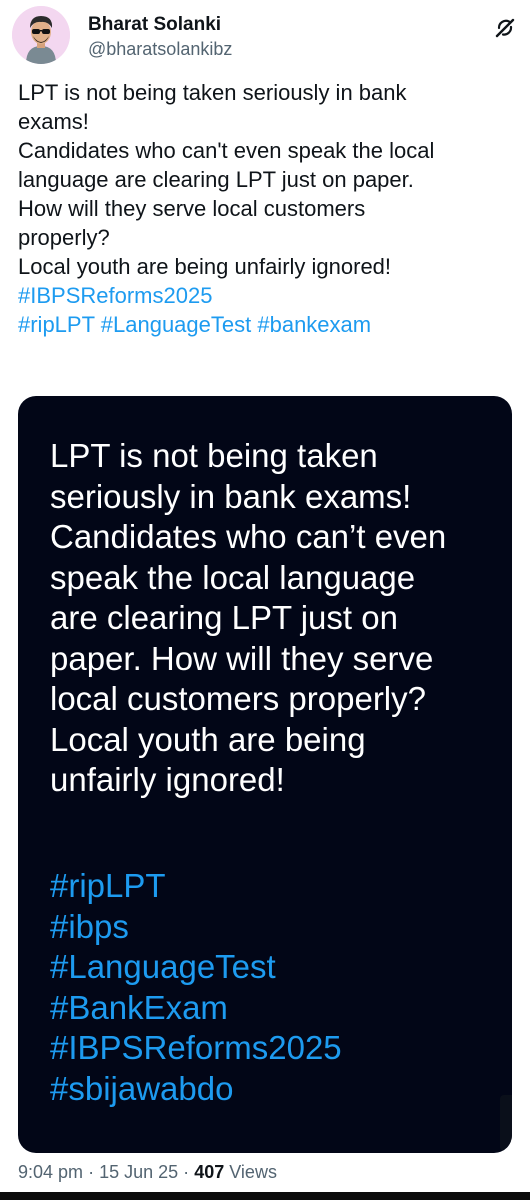 The image size is (530, 1200). What do you see at coordinates (212, 92) in the screenshot?
I see `tweet-text-line: LPT is not being taken seriously in bank` at bounding box center [212, 92].